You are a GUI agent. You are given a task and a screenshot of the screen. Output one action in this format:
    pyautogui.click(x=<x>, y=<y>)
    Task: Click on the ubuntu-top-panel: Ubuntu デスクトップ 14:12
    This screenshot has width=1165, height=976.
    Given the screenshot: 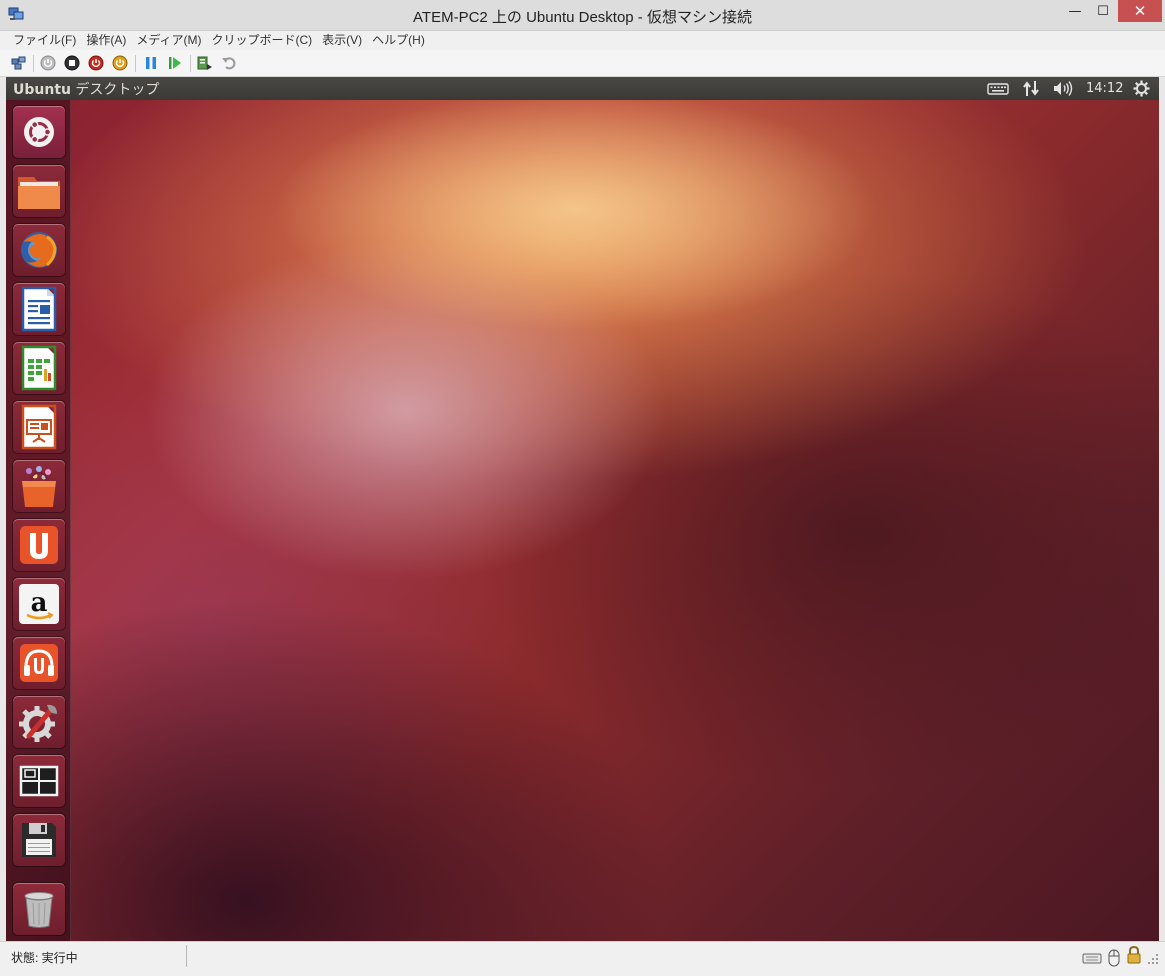 What is the action you would take?
    pyautogui.click(x=582, y=88)
    